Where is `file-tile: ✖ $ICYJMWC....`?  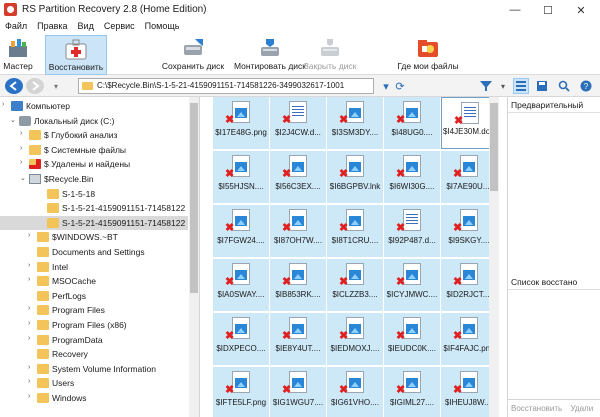
file-tile: ✖ $ICYJMWC.... is located at coordinates (412, 285).